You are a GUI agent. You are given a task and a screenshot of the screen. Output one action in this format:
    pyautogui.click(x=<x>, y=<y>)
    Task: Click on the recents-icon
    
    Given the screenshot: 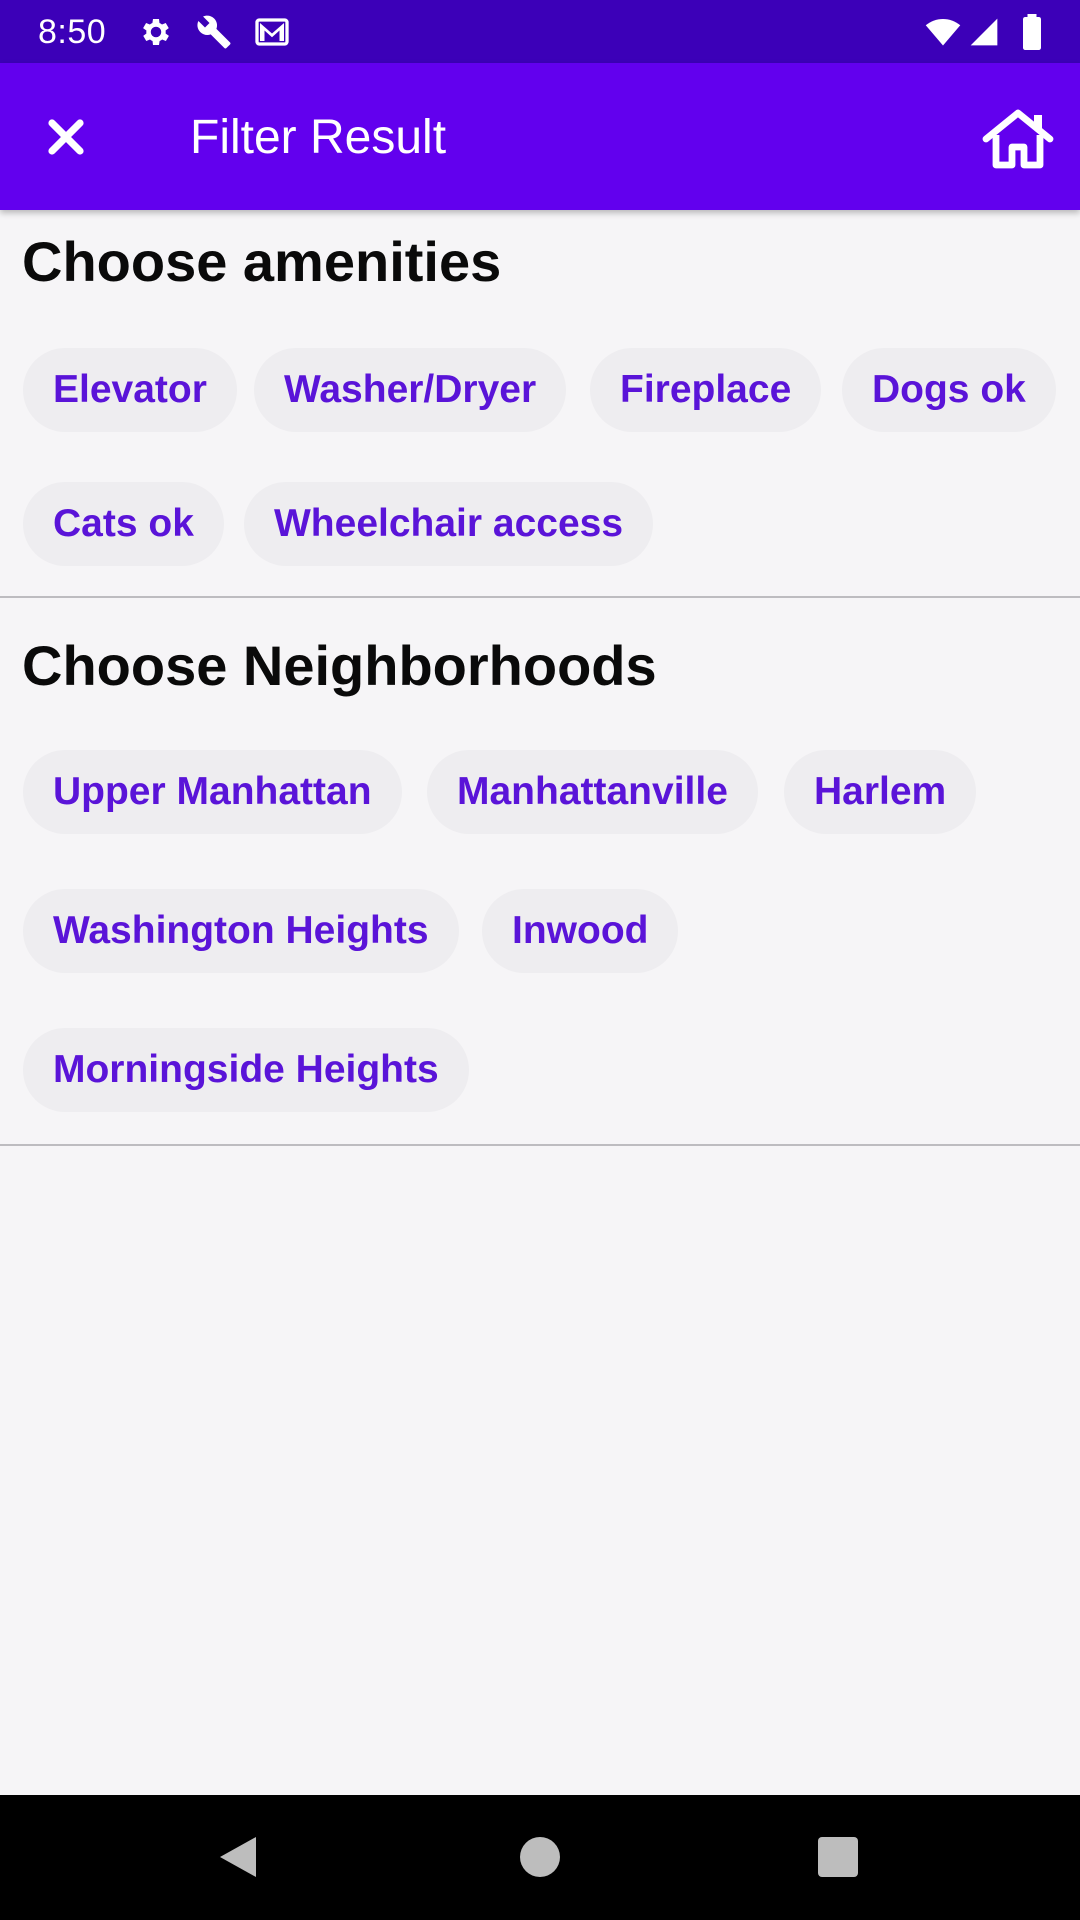 What is the action you would take?
    pyautogui.click(x=838, y=1857)
    